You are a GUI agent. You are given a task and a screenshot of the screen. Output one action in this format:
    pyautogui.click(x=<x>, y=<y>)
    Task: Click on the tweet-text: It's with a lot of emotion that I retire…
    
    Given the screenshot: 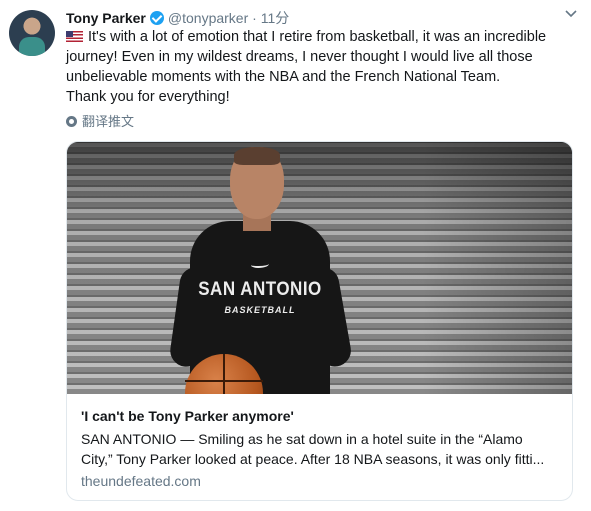 What is the action you would take?
    pyautogui.click(x=316, y=67)
    